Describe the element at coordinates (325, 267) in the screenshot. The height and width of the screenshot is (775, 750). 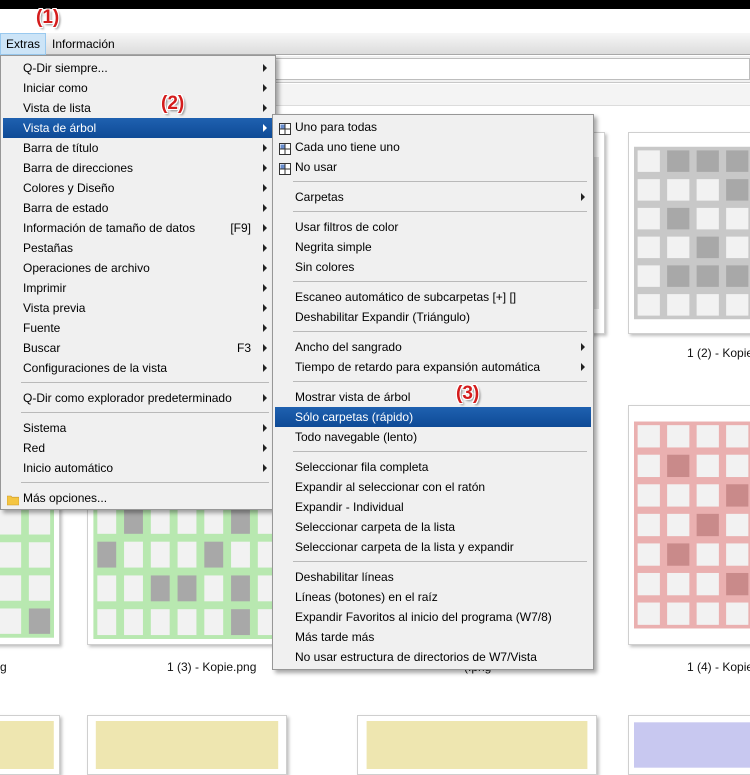
I see `menu-item-label: Sin colores` at that location.